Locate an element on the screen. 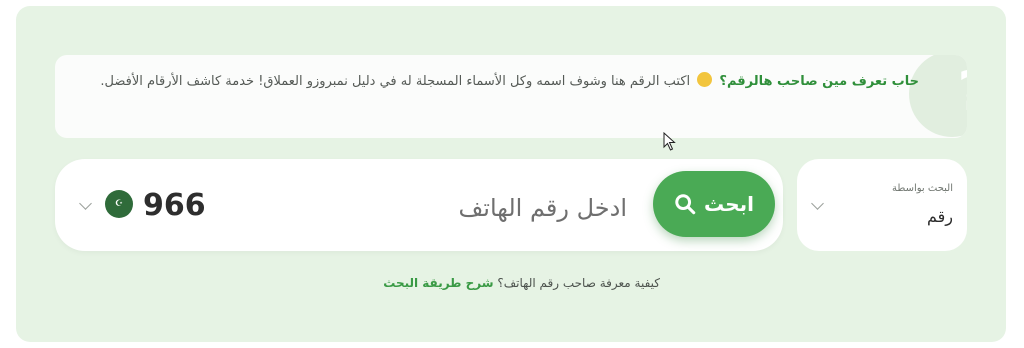  help-question: كيفية معرفة صاحب رقم الهاتف؟ is located at coordinates (578, 283).